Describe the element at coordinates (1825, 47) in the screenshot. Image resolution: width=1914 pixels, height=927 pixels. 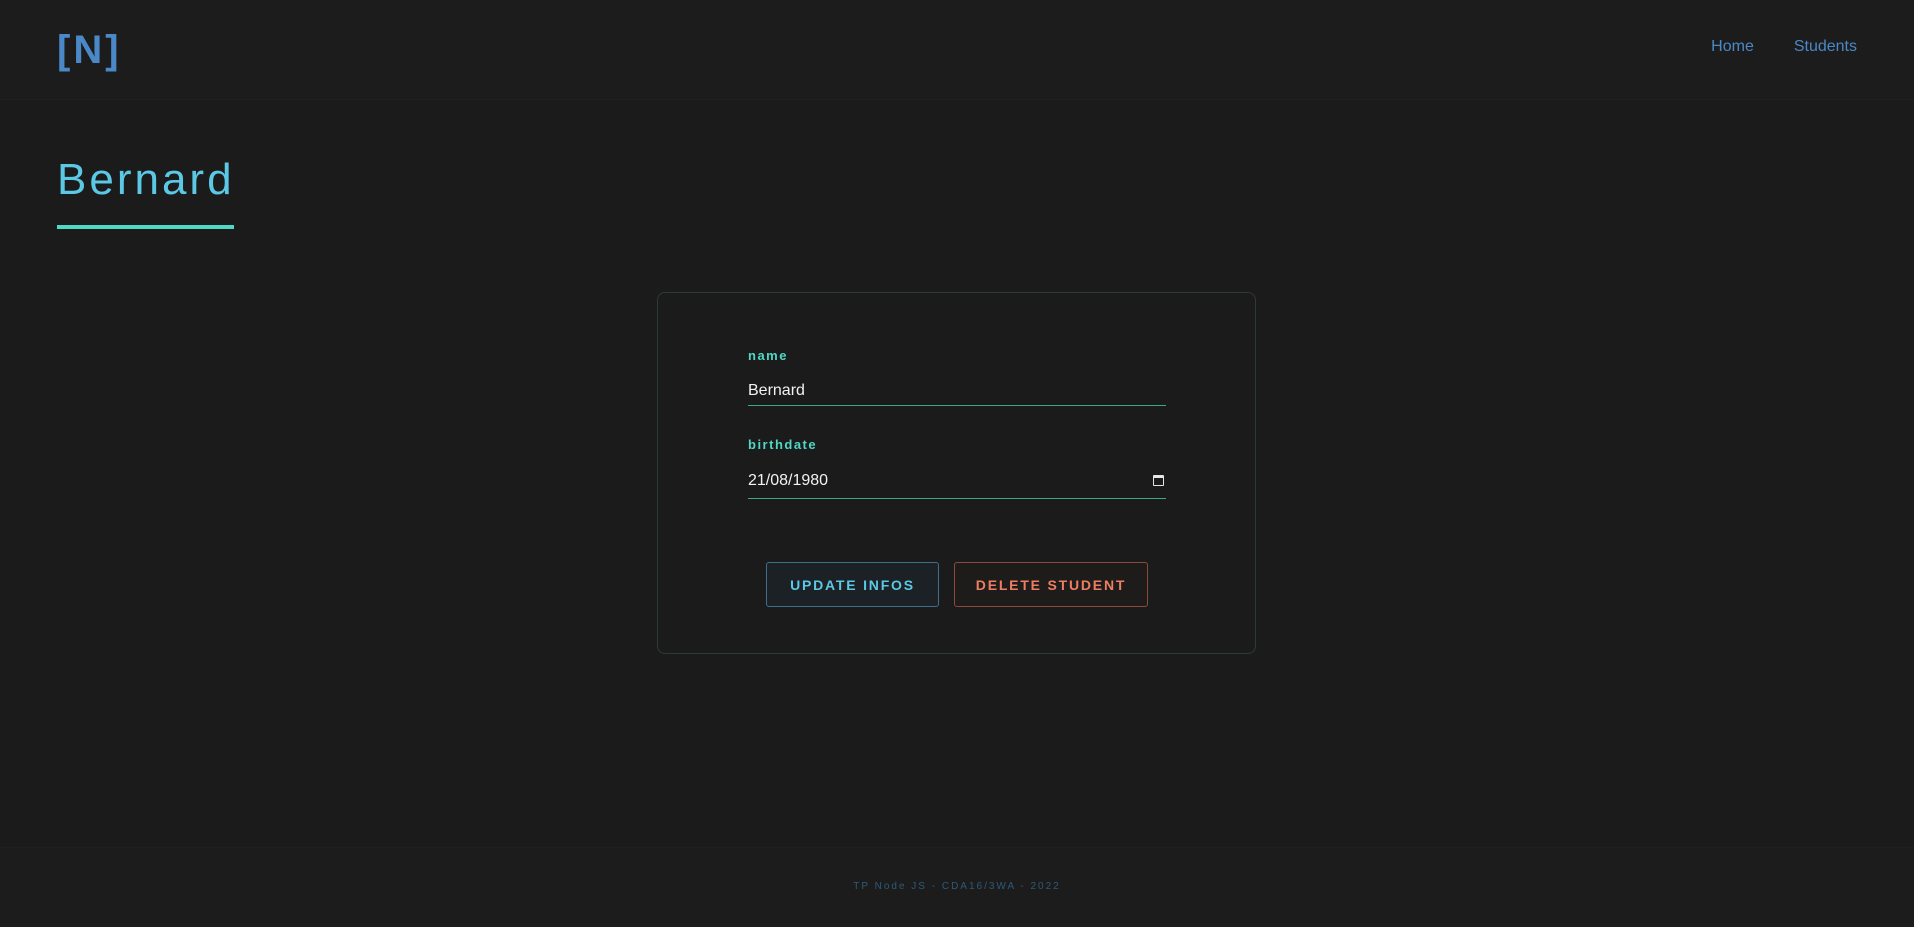
I see `nav-students-link: Students` at that location.